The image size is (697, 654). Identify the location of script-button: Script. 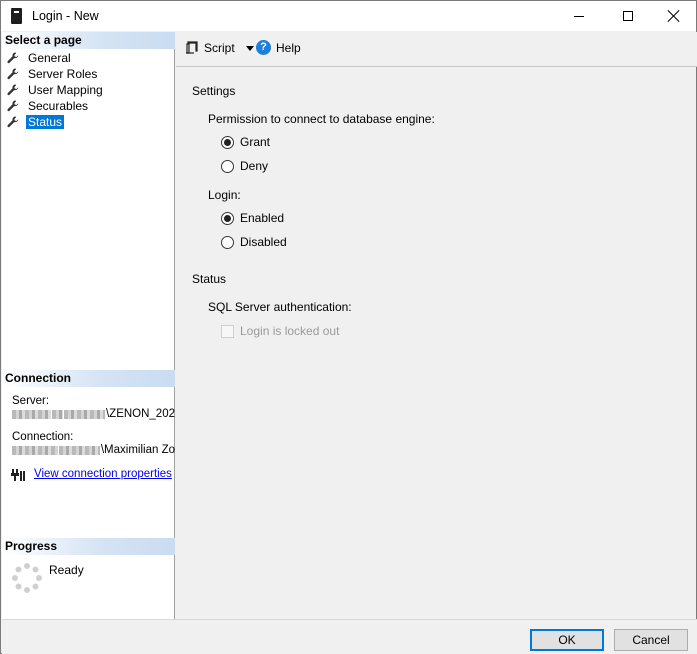
(219, 48).